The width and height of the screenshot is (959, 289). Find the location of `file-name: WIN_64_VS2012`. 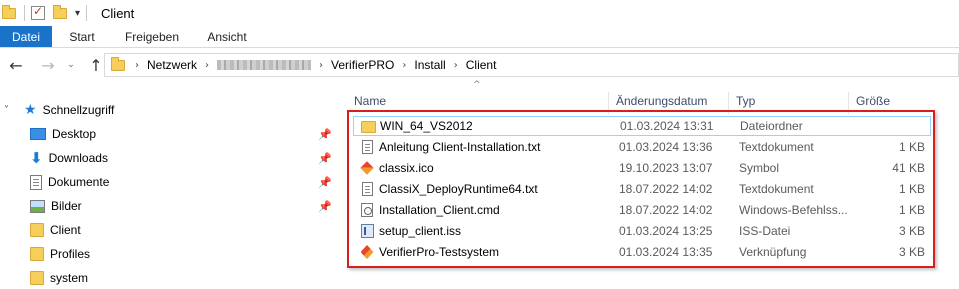

file-name: WIN_64_VS2012 is located at coordinates (426, 126).